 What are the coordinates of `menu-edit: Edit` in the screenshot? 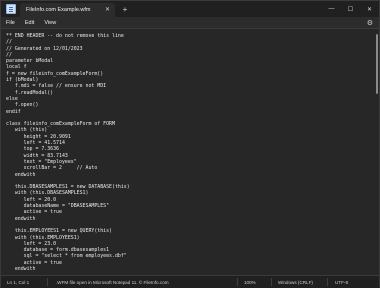 It's located at (29, 23).